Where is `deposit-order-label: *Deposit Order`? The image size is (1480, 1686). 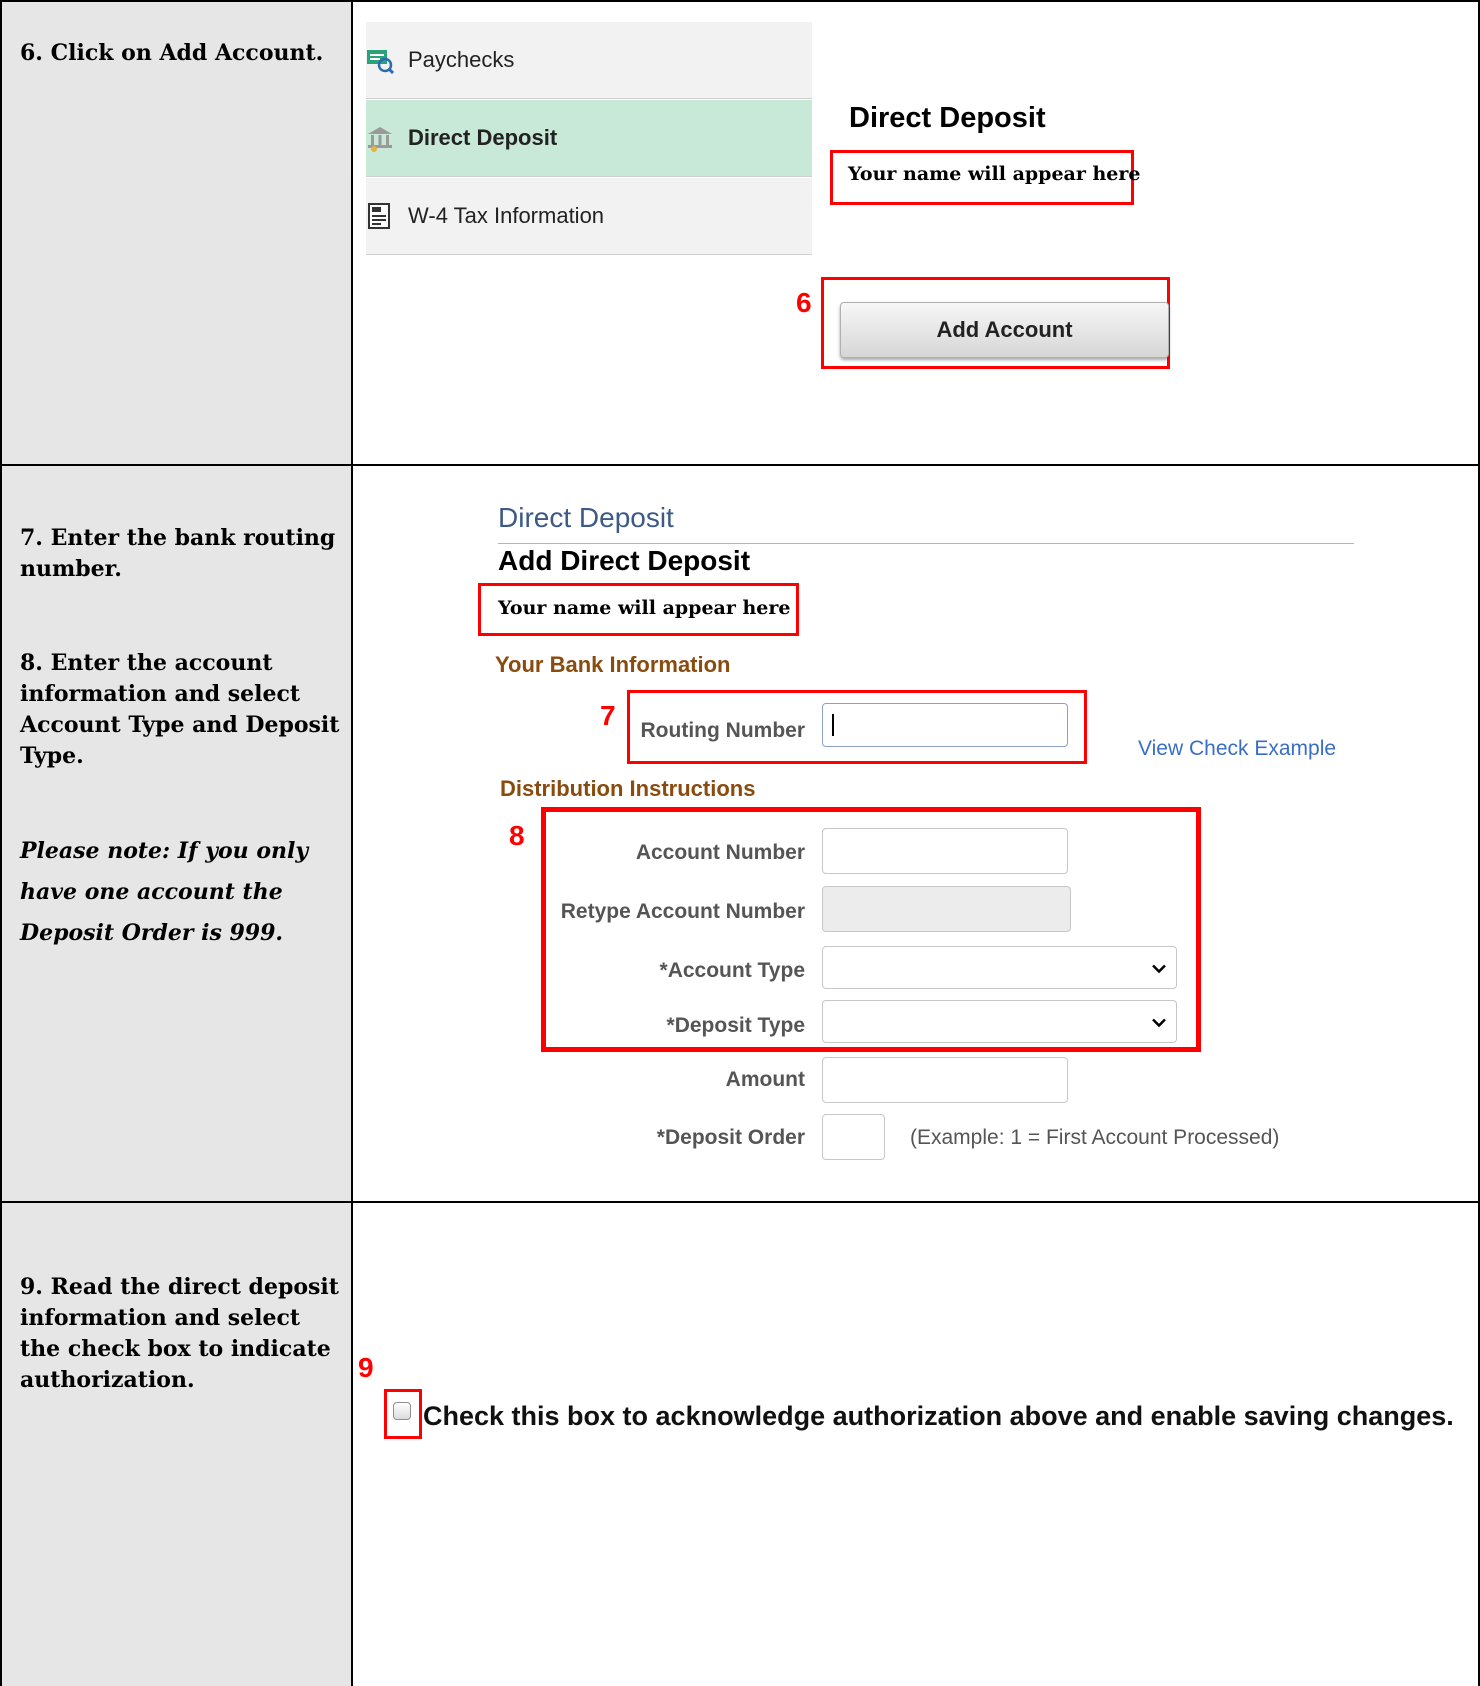
deposit-order-label: *Deposit Order is located at coordinates (730, 1137).